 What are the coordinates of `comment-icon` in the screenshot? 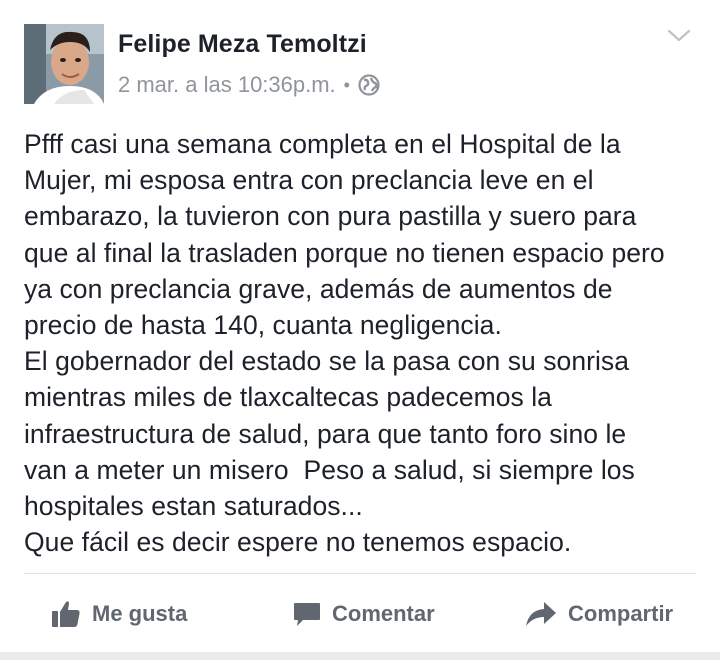 It's located at (307, 614).